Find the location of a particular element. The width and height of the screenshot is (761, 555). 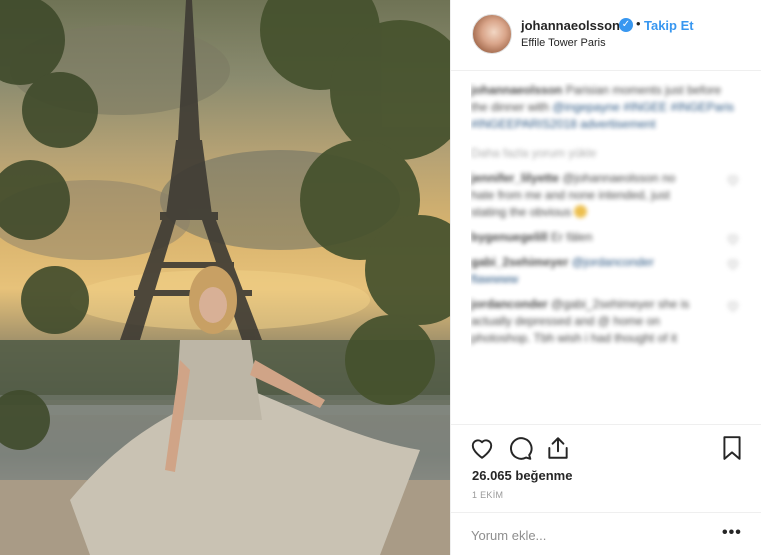

caption-username: johannaeolsson is located at coordinates (516, 90).